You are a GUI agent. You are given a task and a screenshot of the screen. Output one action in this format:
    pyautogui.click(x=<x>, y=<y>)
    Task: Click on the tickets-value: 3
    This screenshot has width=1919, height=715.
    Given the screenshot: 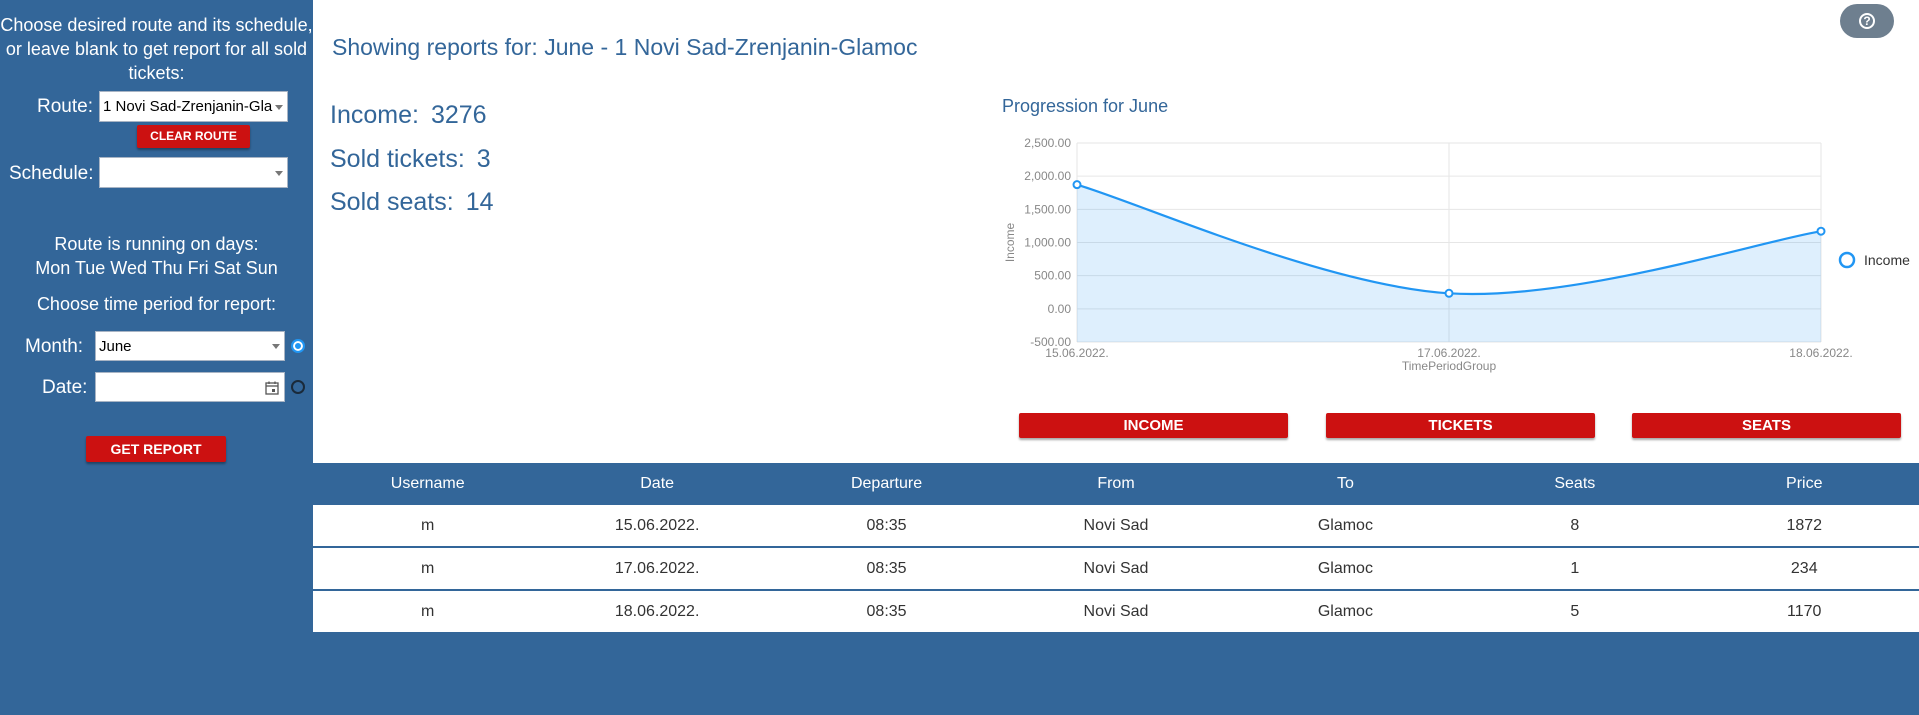 What is the action you would take?
    pyautogui.click(x=483, y=159)
    